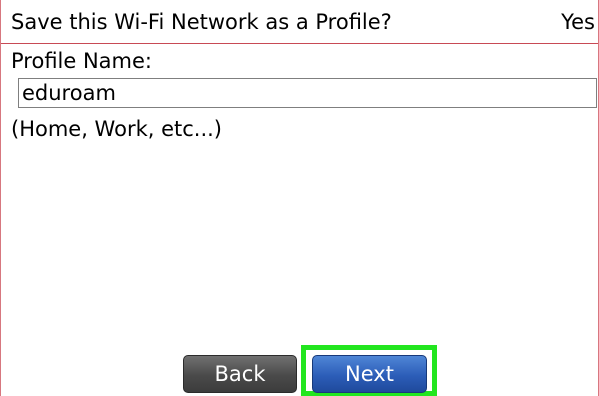 The image size is (599, 396). Describe the element at coordinates (578, 22) in the screenshot. I see `save-profile-value: Yes` at that location.